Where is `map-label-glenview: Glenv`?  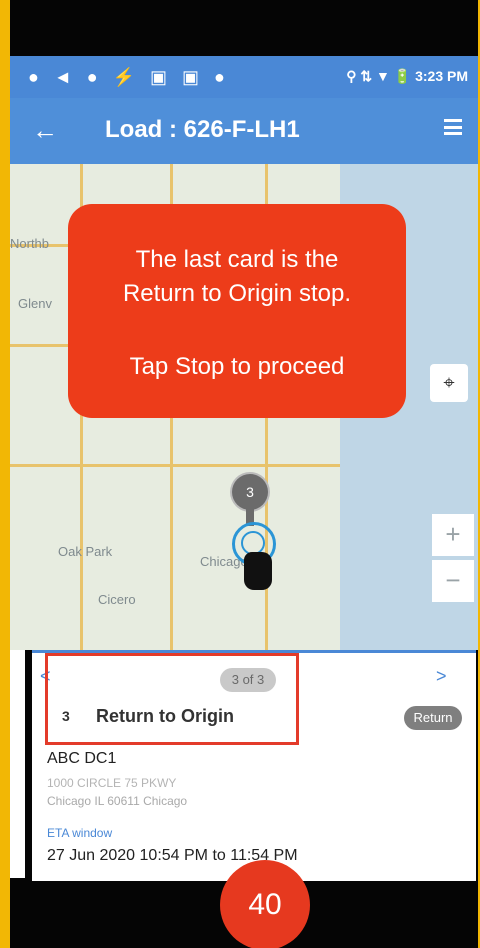 map-label-glenview: Glenv is located at coordinates (35, 303).